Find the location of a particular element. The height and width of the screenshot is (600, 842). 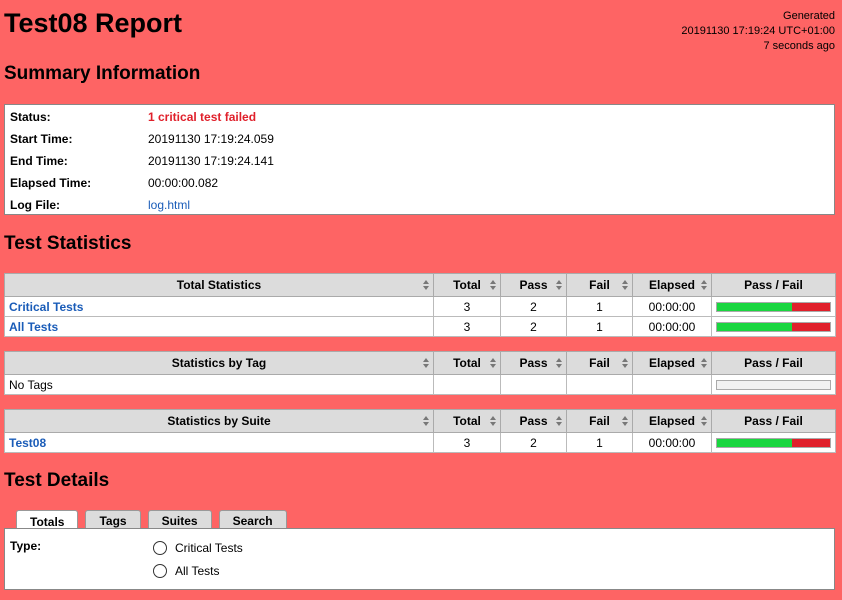

no-tags-cell: No Tags is located at coordinates (219, 384).